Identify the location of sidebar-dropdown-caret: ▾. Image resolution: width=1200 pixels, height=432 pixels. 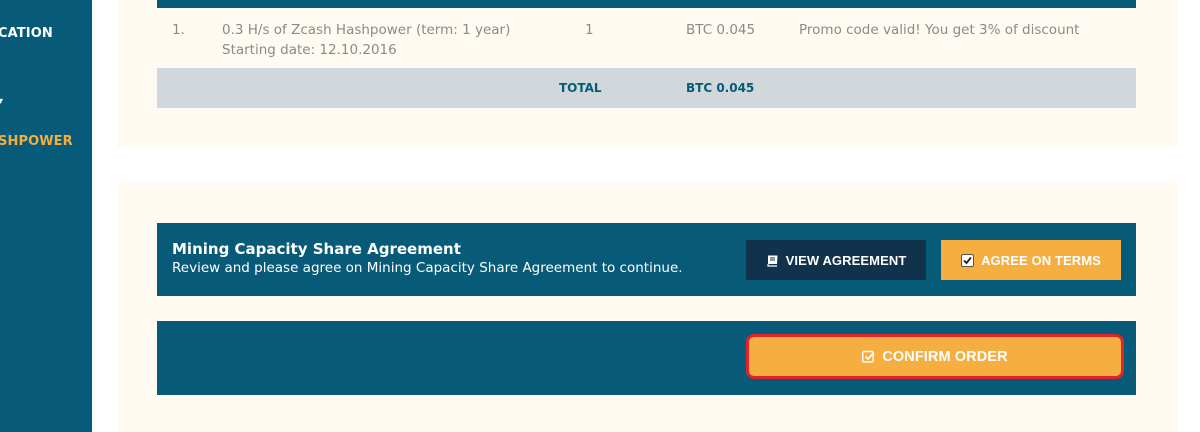
(1, 101).